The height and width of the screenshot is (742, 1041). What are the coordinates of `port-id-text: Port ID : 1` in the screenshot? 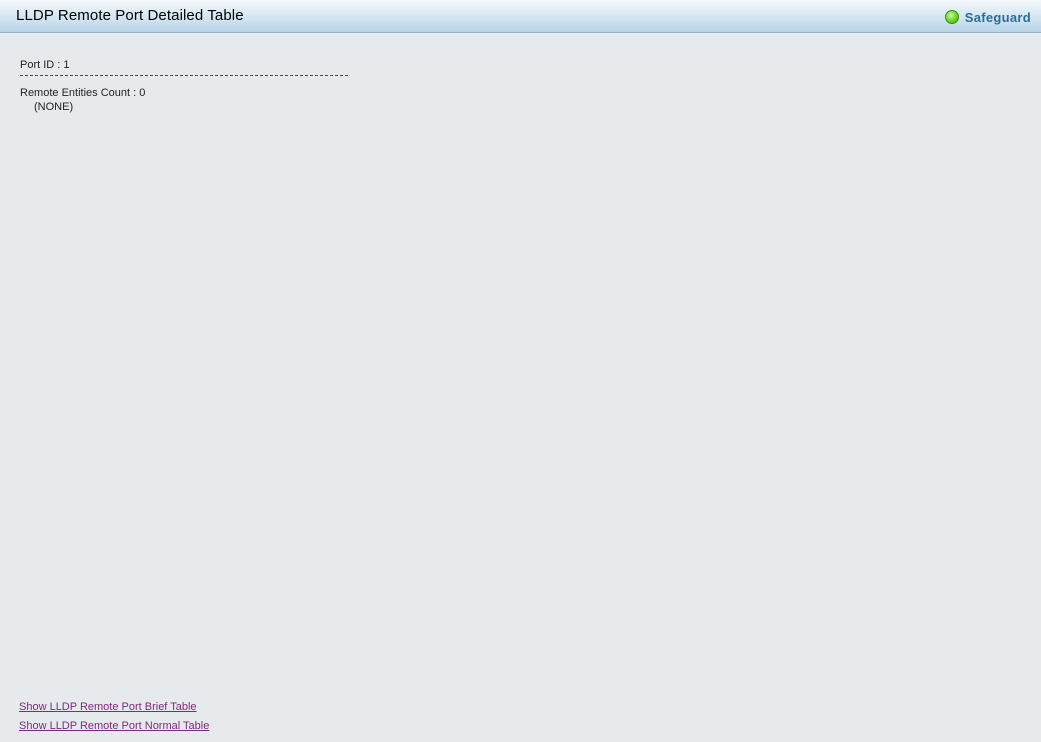 It's located at (45, 65).